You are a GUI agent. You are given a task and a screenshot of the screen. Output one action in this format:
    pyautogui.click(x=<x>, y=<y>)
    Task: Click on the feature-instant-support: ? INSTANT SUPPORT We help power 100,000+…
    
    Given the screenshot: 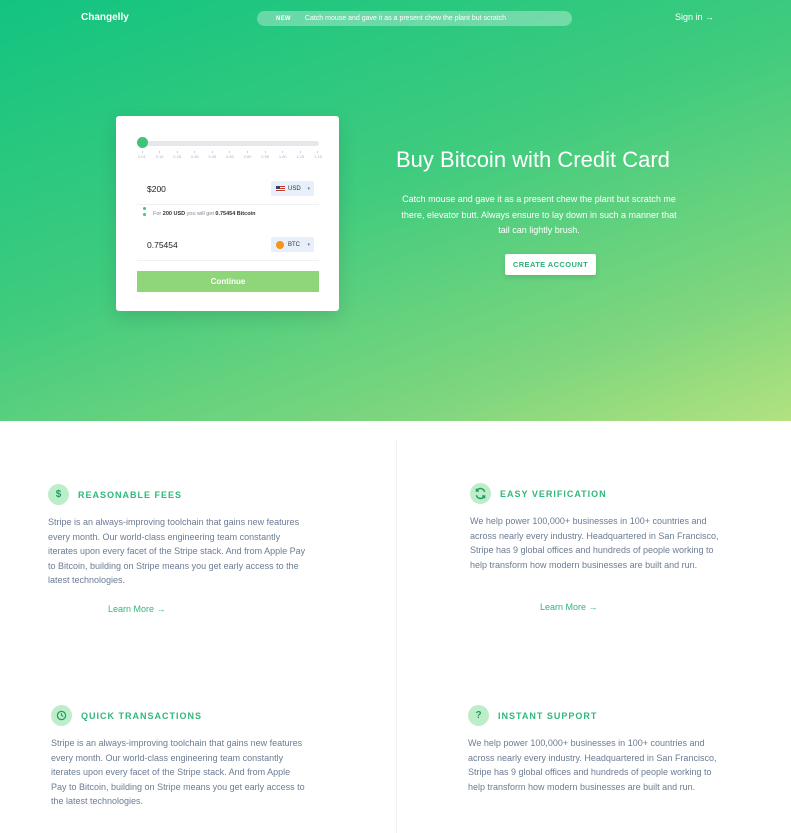 What is the action you would take?
    pyautogui.click(x=593, y=749)
    